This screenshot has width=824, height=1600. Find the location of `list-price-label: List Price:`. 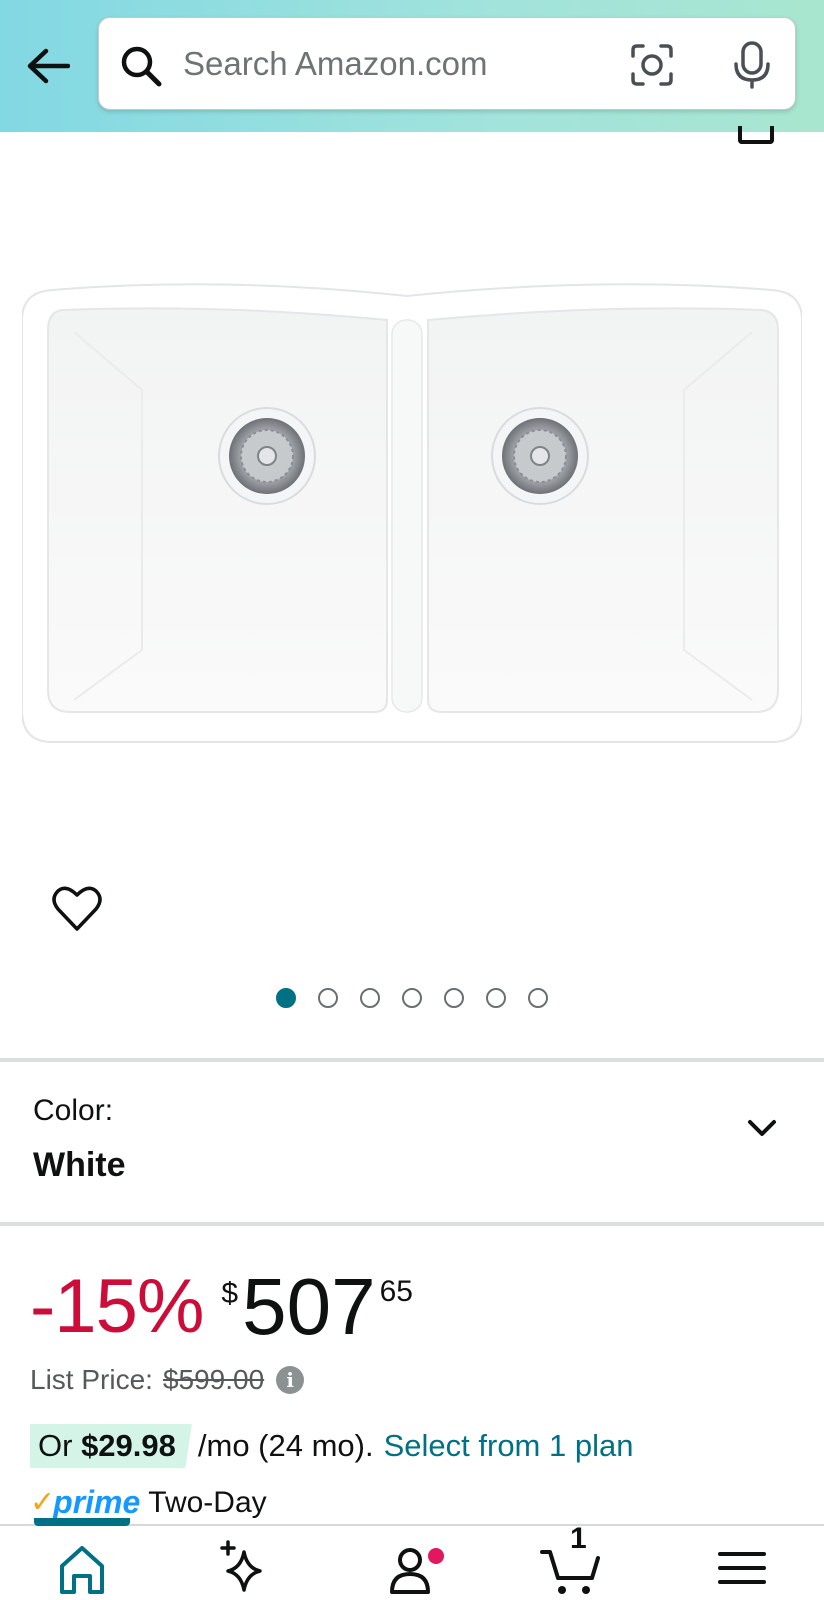

list-price-label: List Price: is located at coordinates (91, 1379).